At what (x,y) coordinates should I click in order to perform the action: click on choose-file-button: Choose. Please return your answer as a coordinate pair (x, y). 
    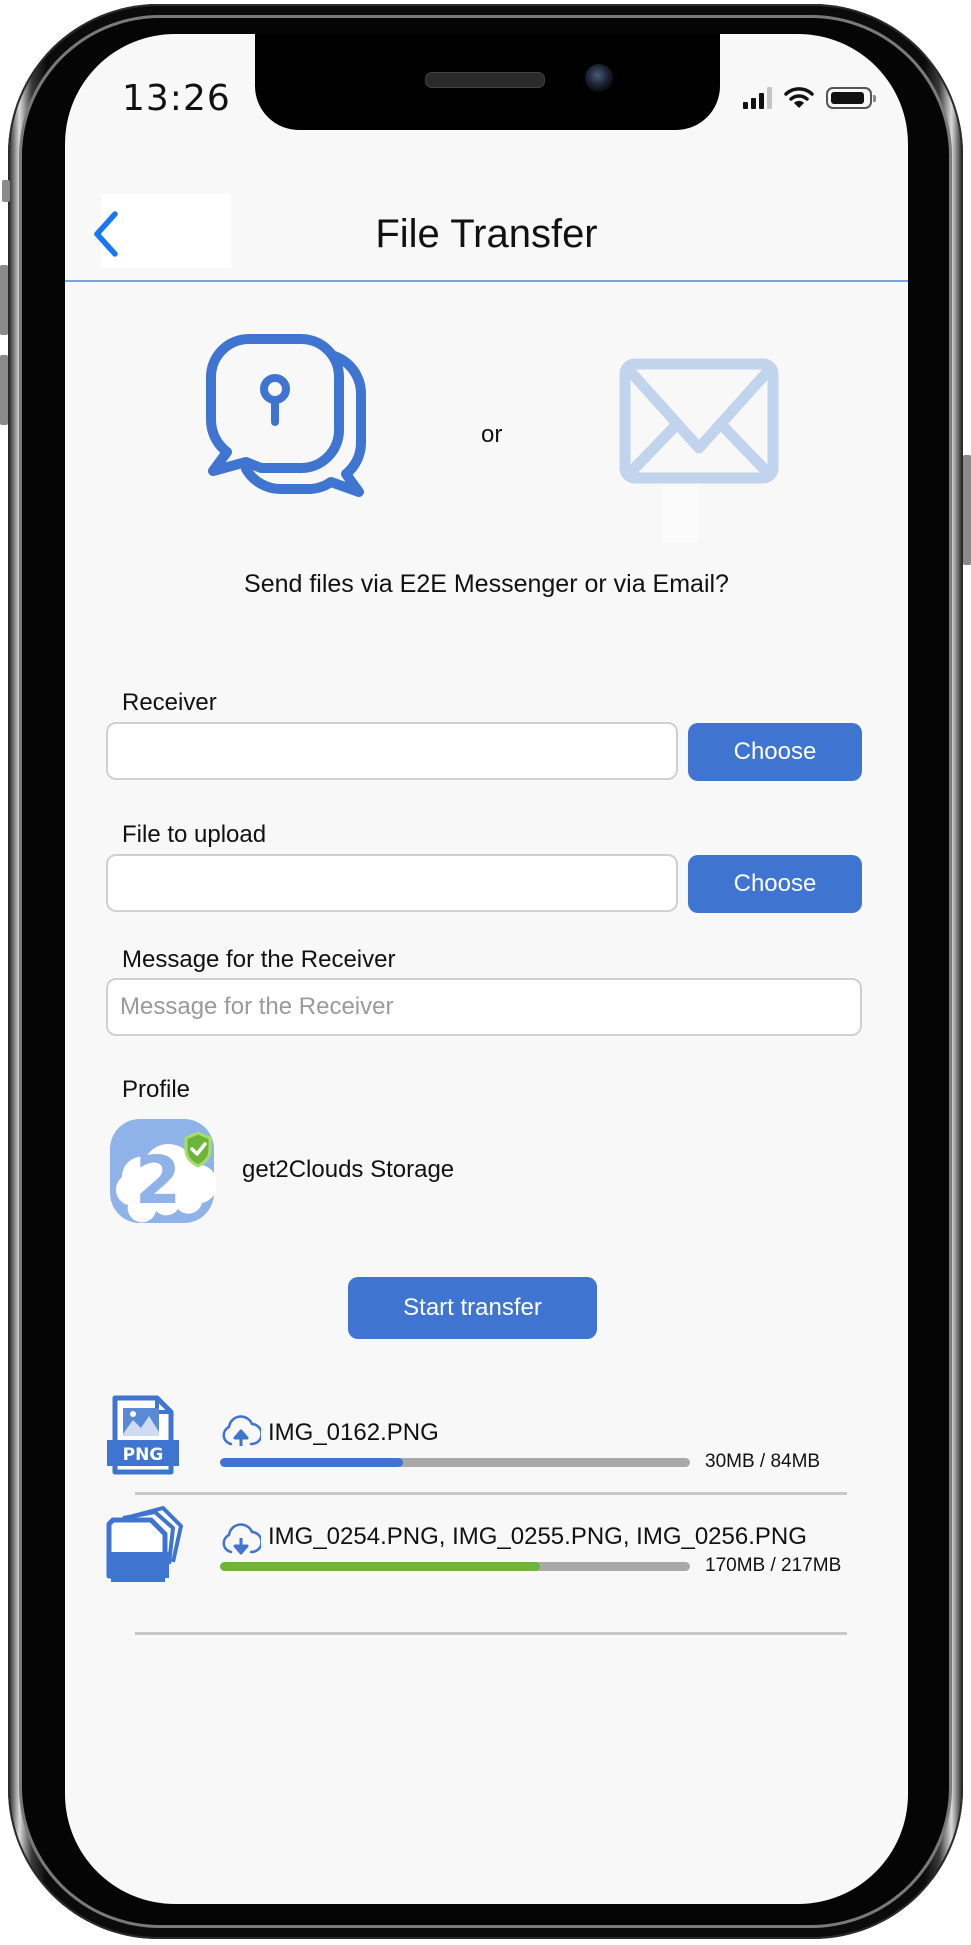
    Looking at the image, I should click on (775, 884).